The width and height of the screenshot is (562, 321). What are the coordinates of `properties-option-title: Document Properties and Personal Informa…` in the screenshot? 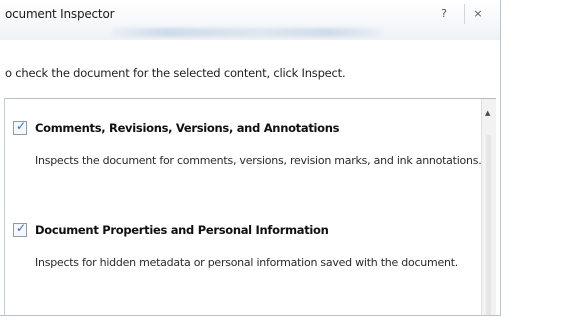 It's located at (182, 230).